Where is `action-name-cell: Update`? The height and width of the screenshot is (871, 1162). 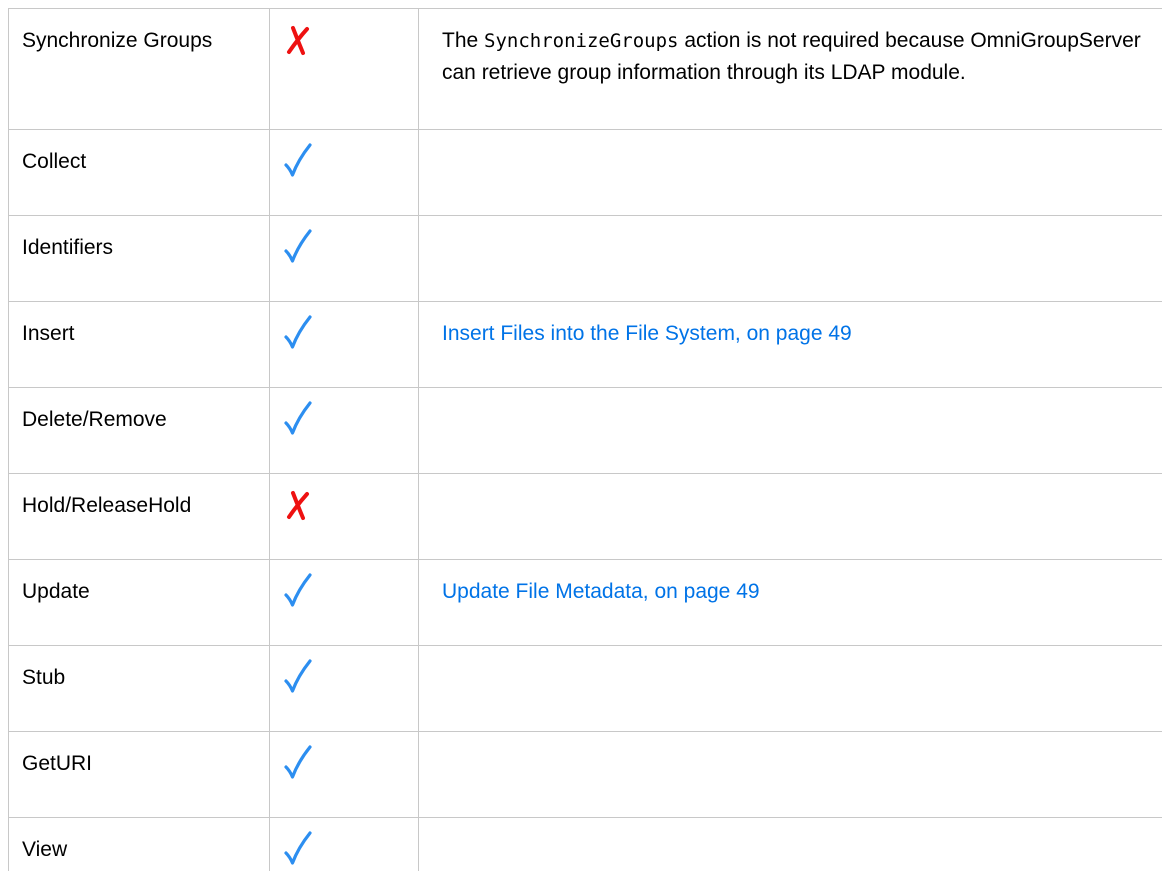 action-name-cell: Update is located at coordinates (139, 602).